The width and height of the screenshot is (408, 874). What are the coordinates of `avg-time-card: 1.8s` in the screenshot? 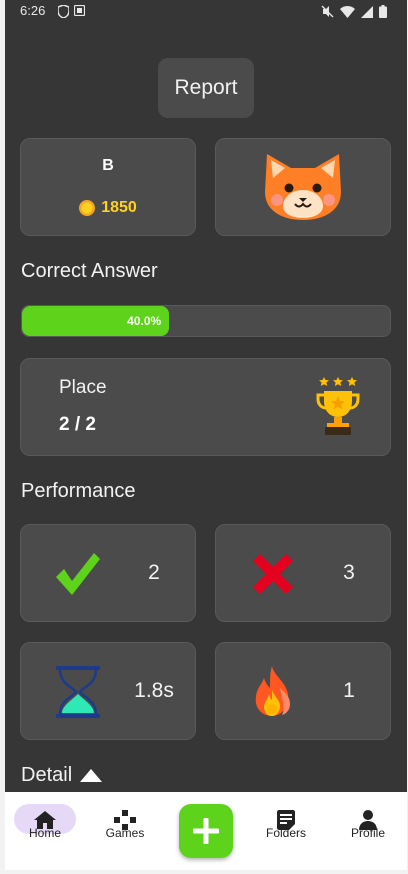 It's located at (108, 691).